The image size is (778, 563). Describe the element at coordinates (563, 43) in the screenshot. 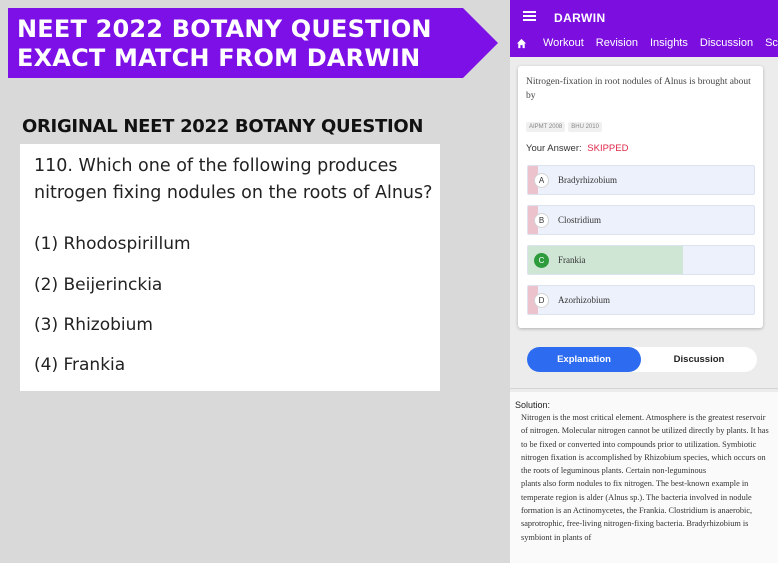

I see `nav-workout: Workout` at that location.